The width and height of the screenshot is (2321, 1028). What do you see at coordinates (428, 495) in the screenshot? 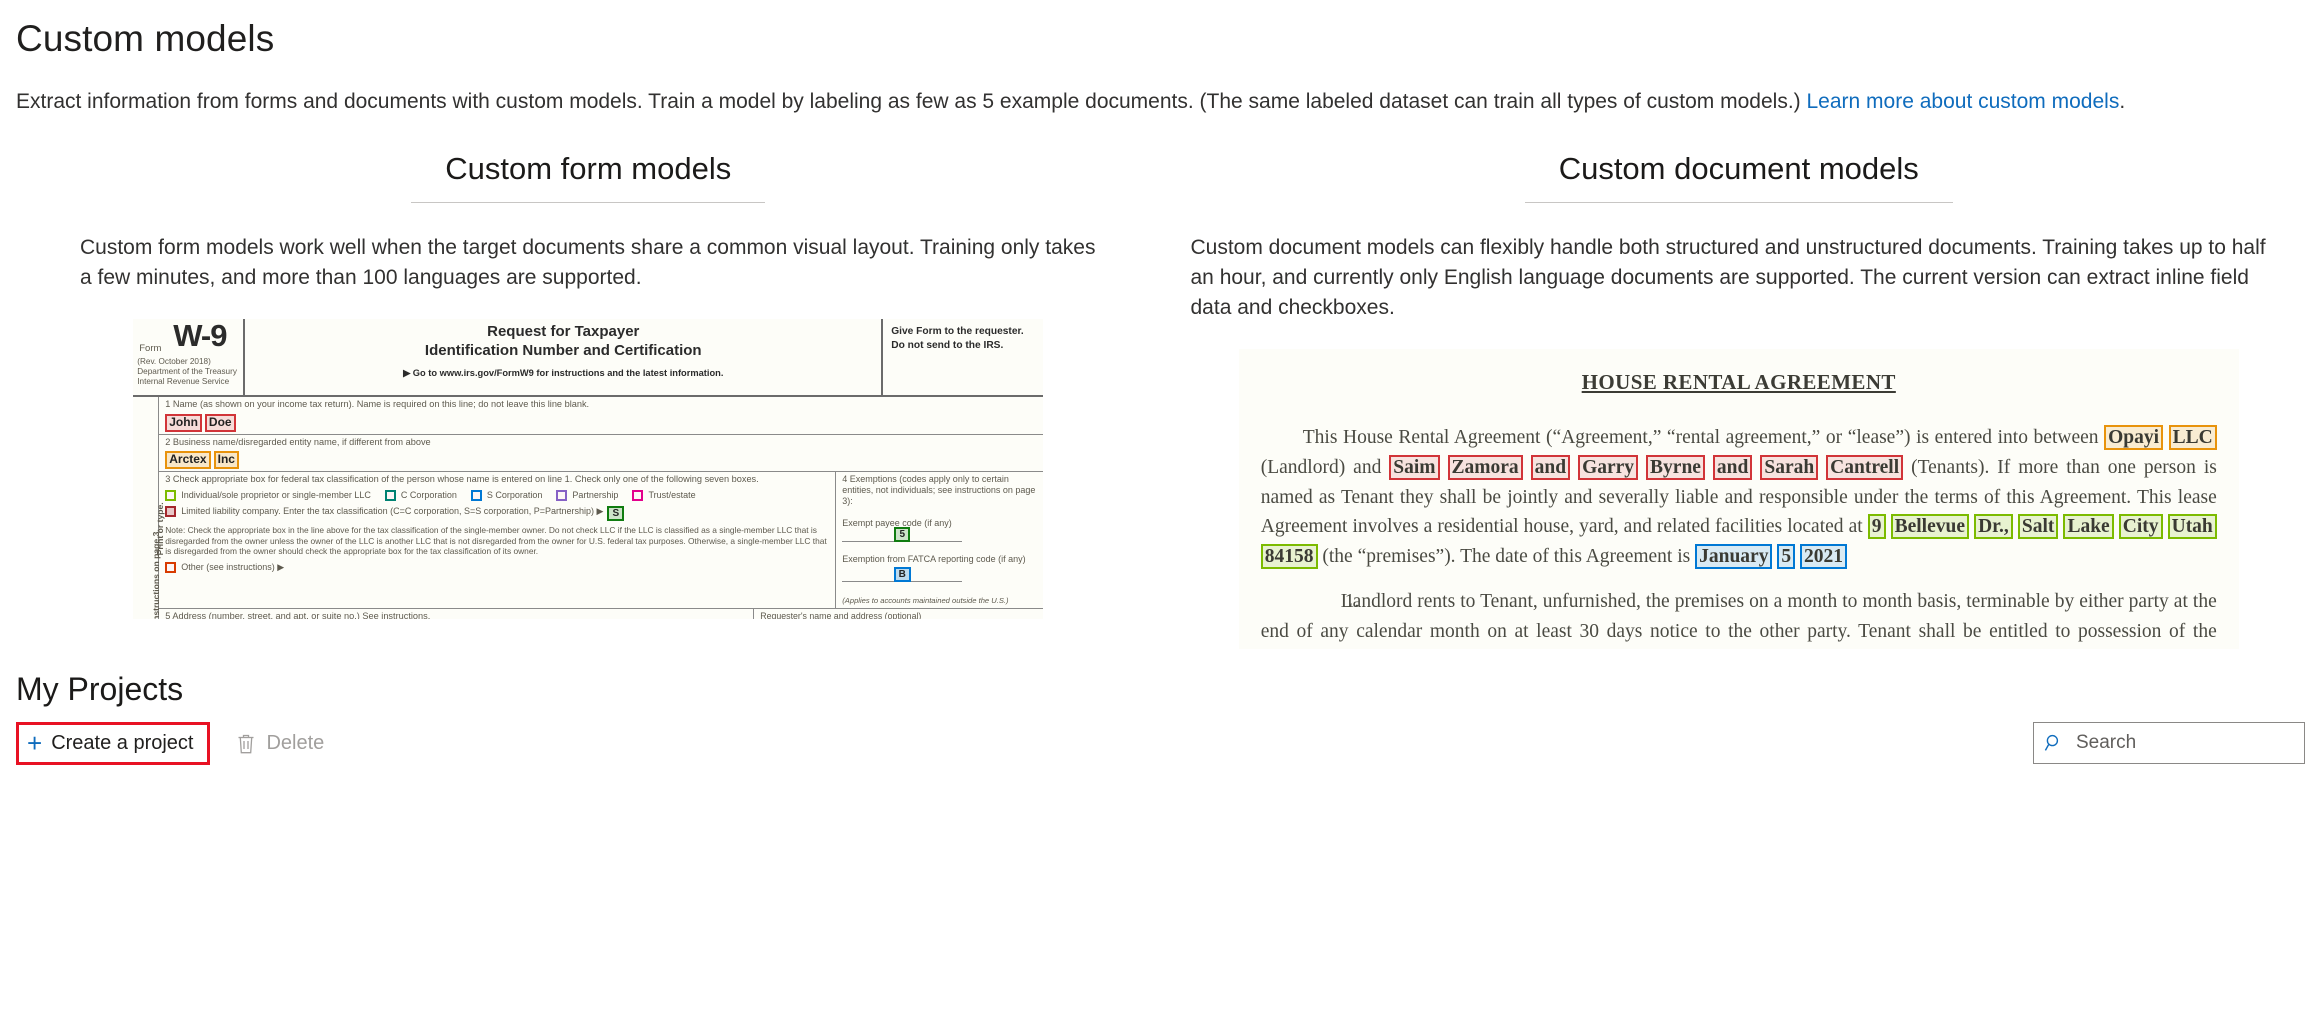
I see `w9-checkbox-label-c-corp: C Corporation` at bounding box center [428, 495].